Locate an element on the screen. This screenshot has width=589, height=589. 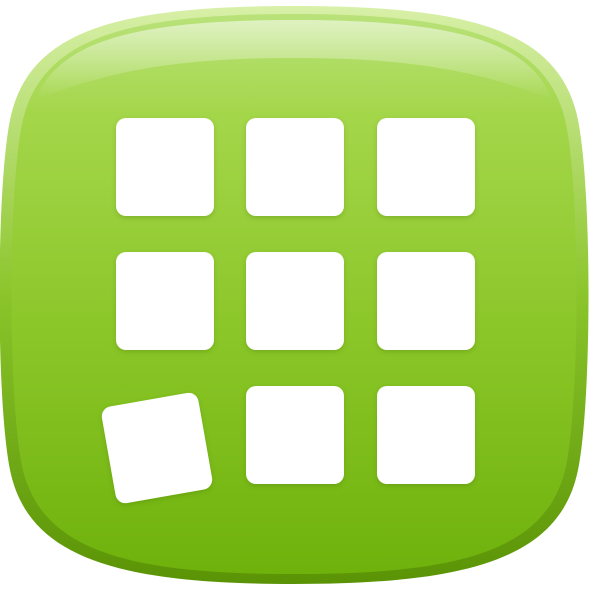
grid-tile-r2-c2 is located at coordinates (295, 301).